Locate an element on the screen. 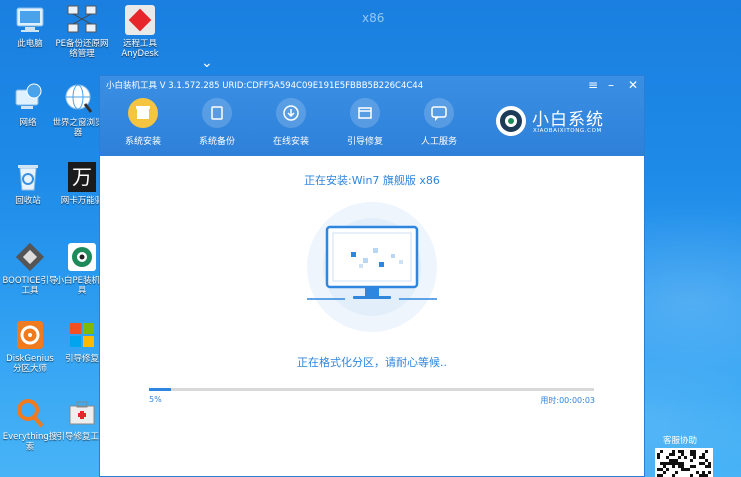 This screenshot has width=741, height=477. install-box-icon is located at coordinates (143, 113).